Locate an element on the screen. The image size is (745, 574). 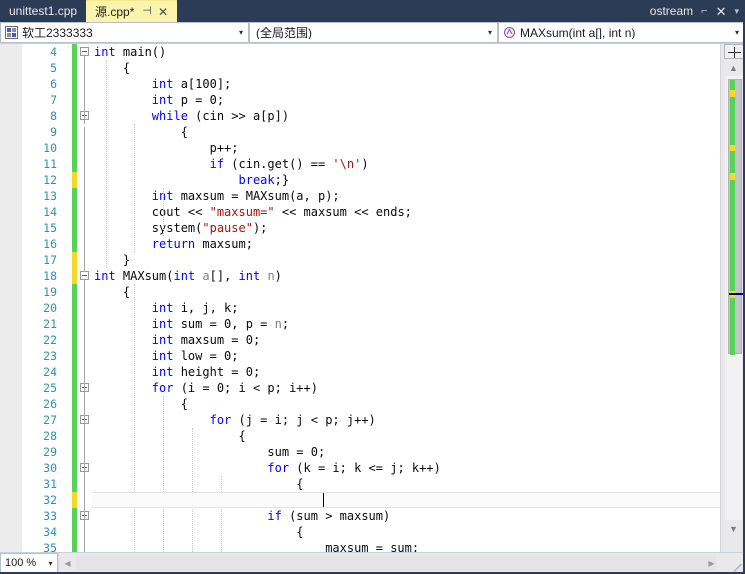
line-number: 28 is located at coordinates (50, 436).